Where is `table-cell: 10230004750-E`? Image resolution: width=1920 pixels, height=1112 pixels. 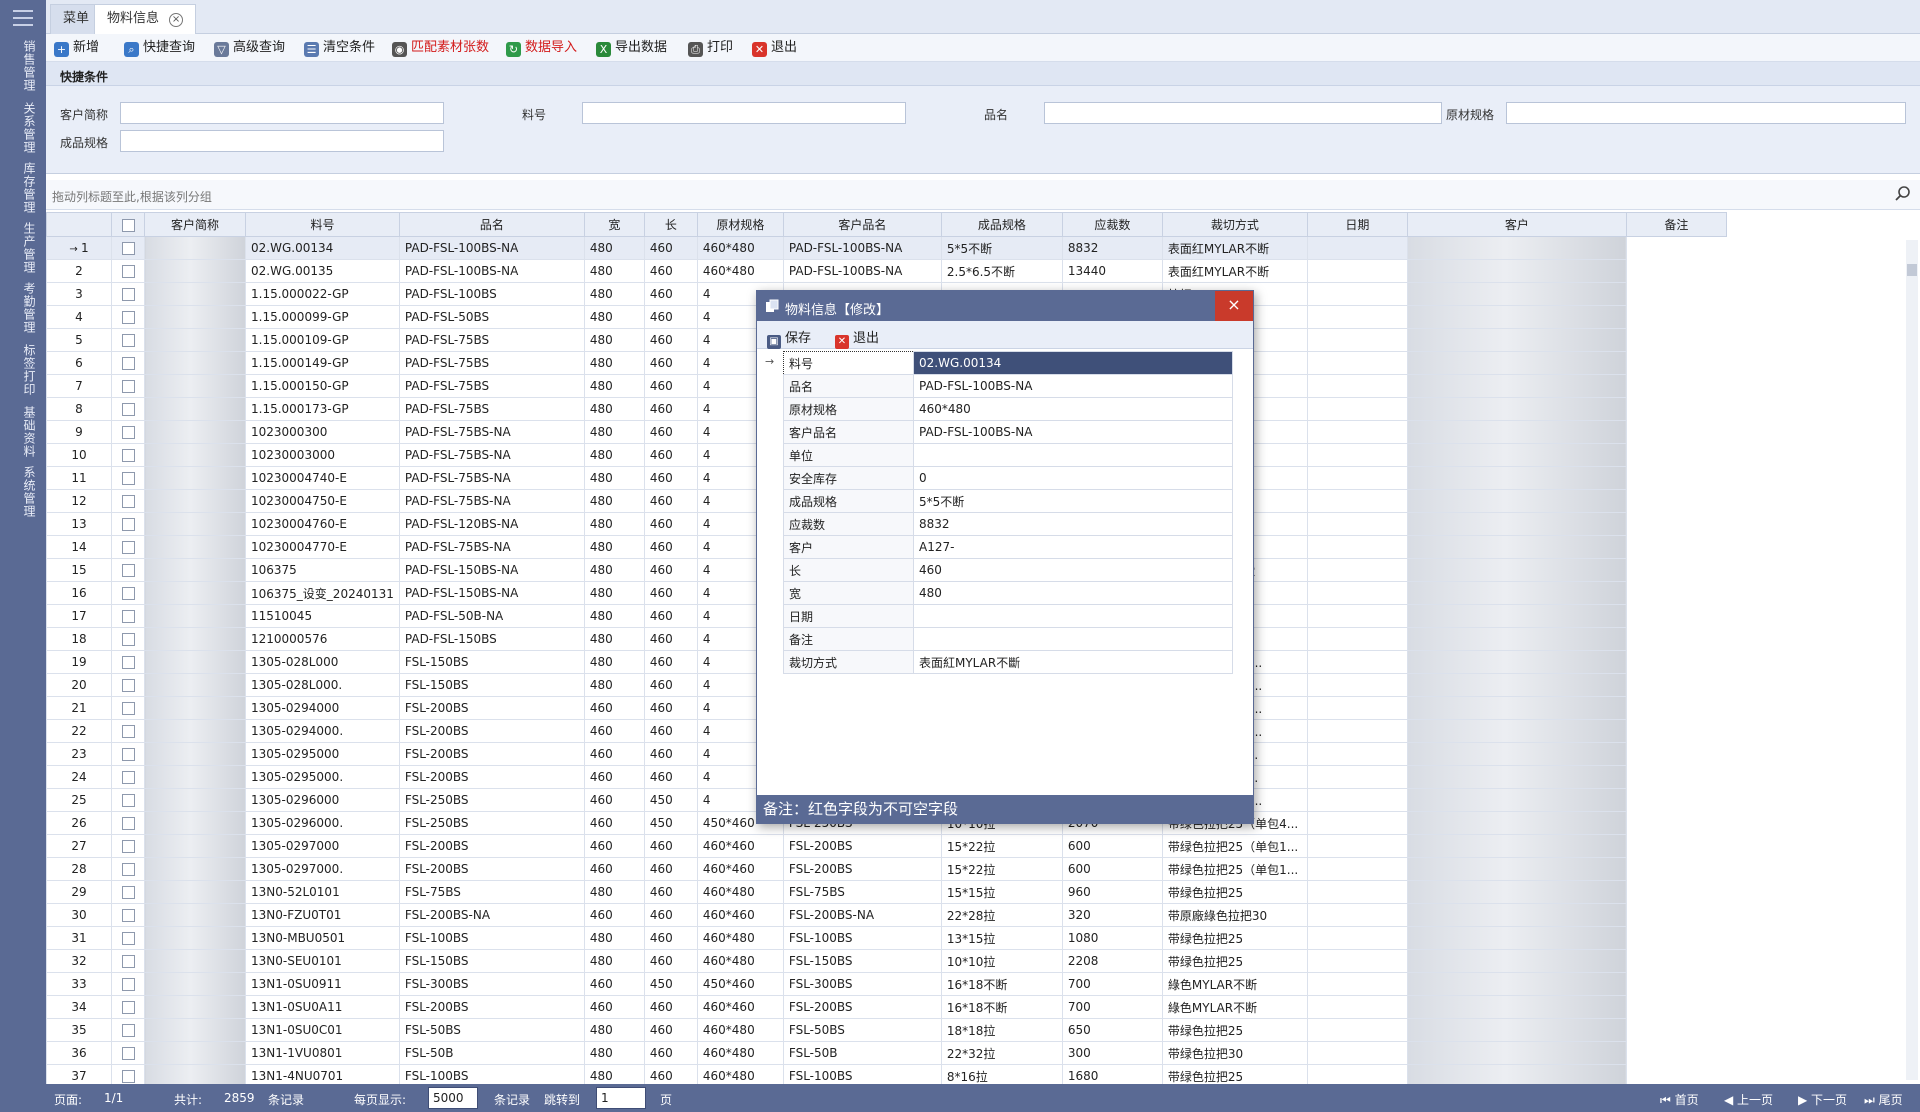 table-cell: 10230004750-E is located at coordinates (322, 501).